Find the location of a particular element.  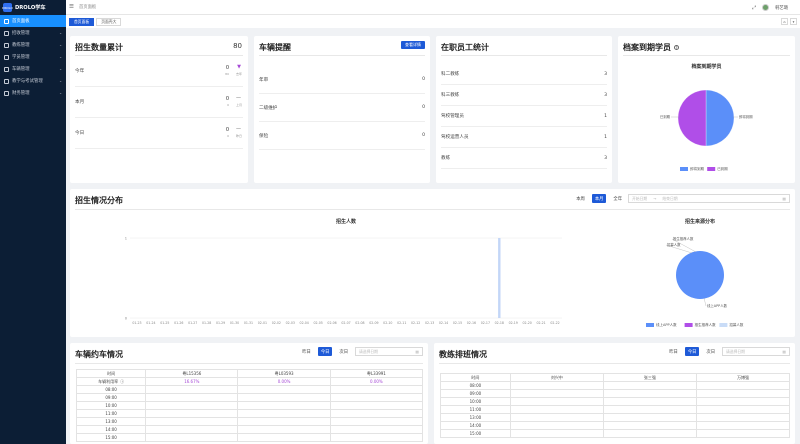

legend-swatch is located at coordinates (650, 325).